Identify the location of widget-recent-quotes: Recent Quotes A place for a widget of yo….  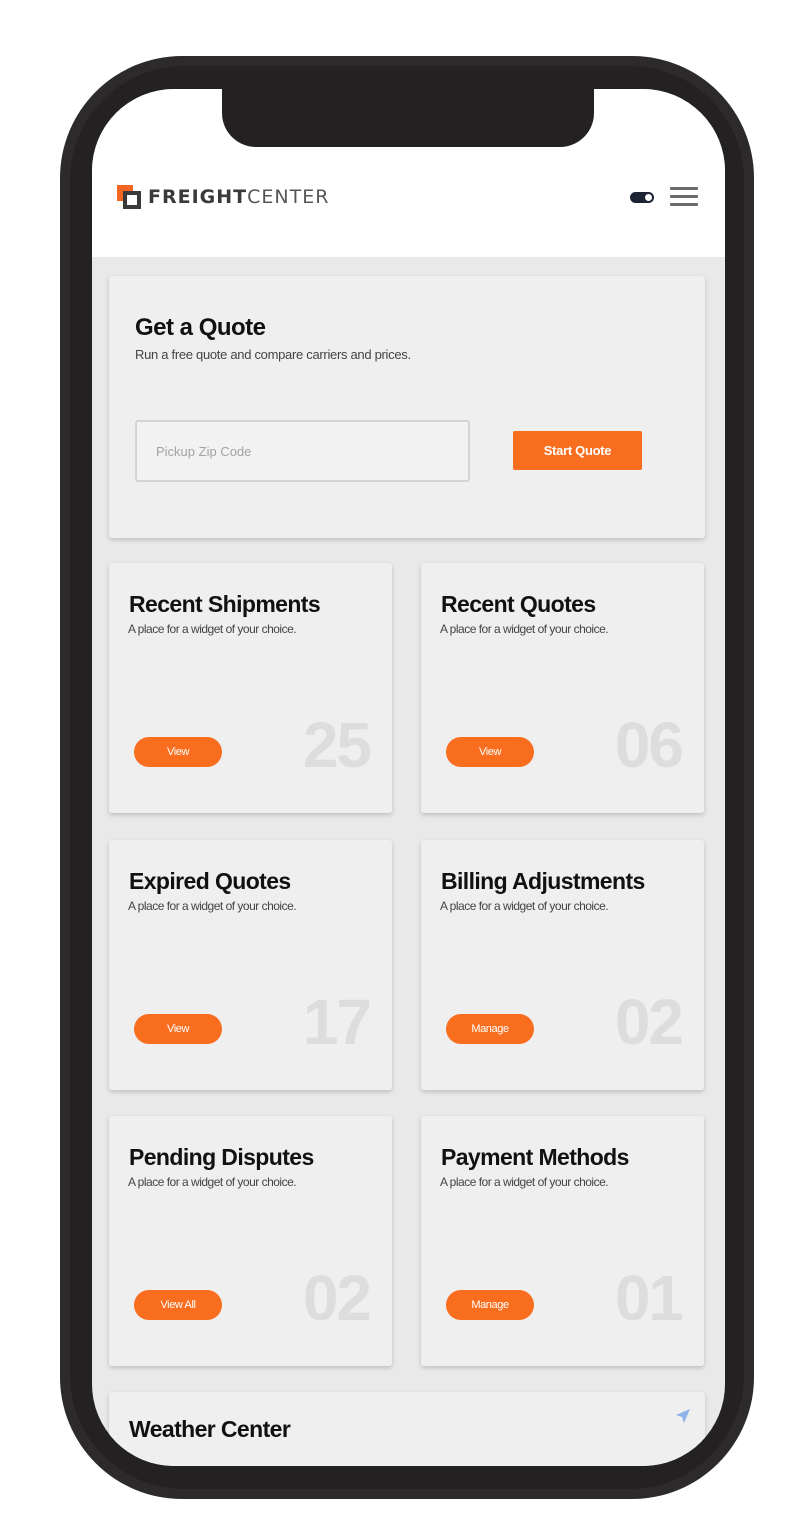
(562, 688).